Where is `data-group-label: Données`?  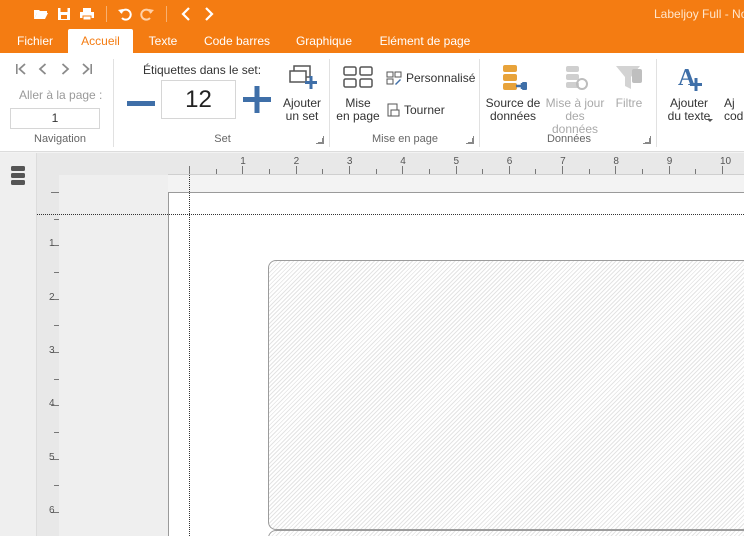 data-group-label: Données is located at coordinates (569, 139).